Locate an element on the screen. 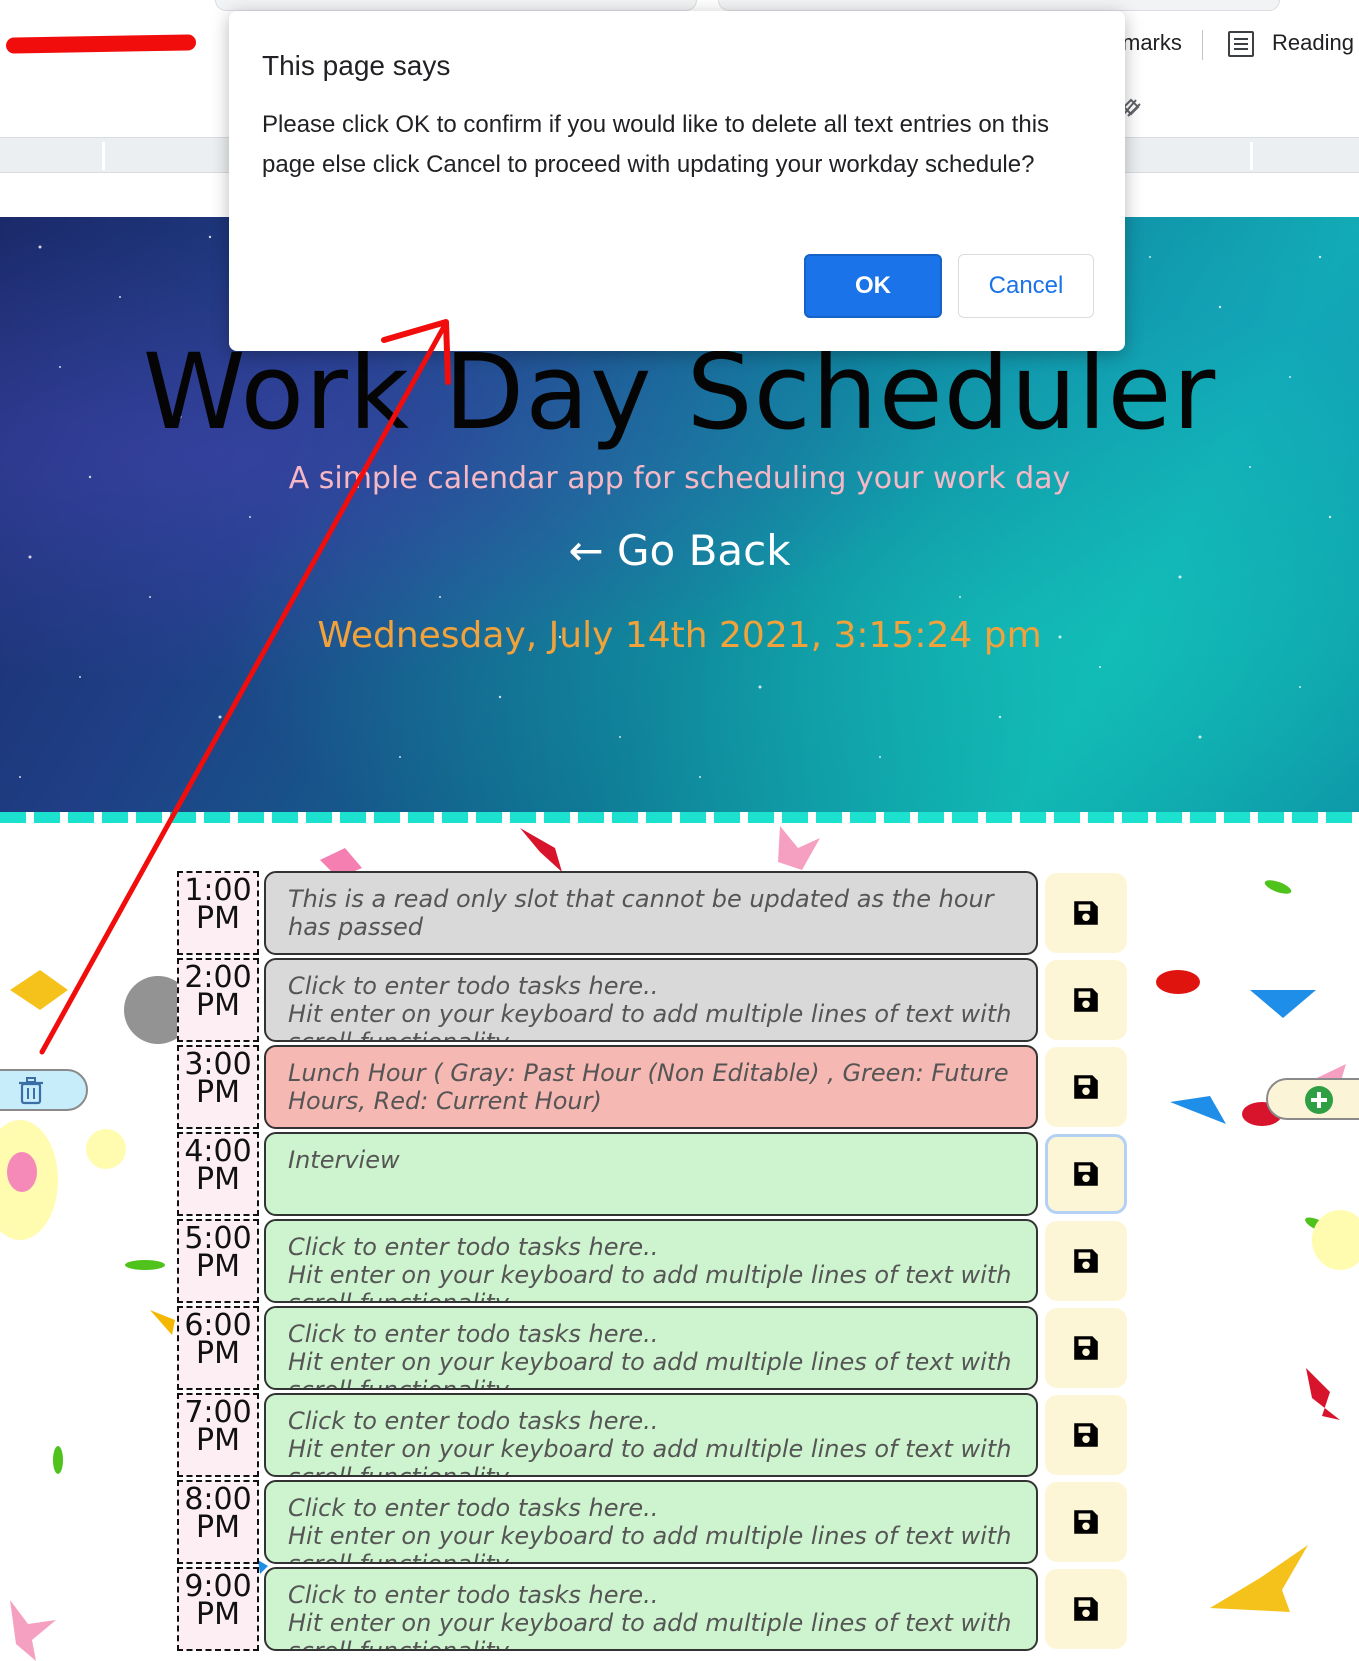 The width and height of the screenshot is (1359, 1661). hour-label: 4:00 PM is located at coordinates (218, 1174).